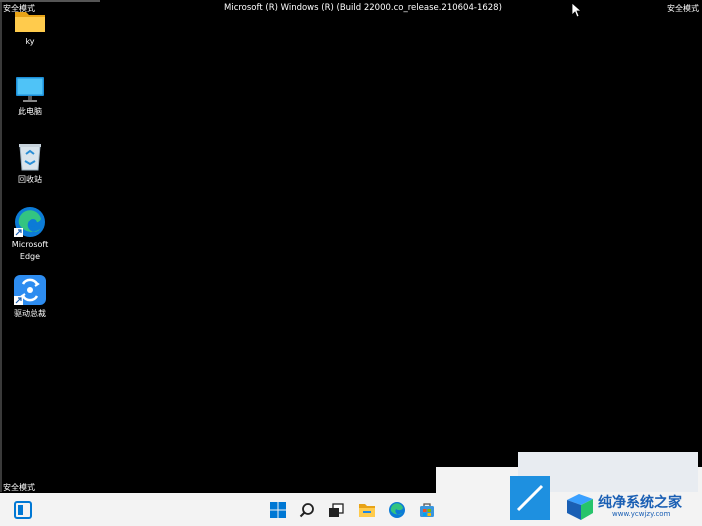  Describe the element at coordinates (30, 313) in the screenshot. I see `desktop-icon-label: 驱动总裁` at that location.